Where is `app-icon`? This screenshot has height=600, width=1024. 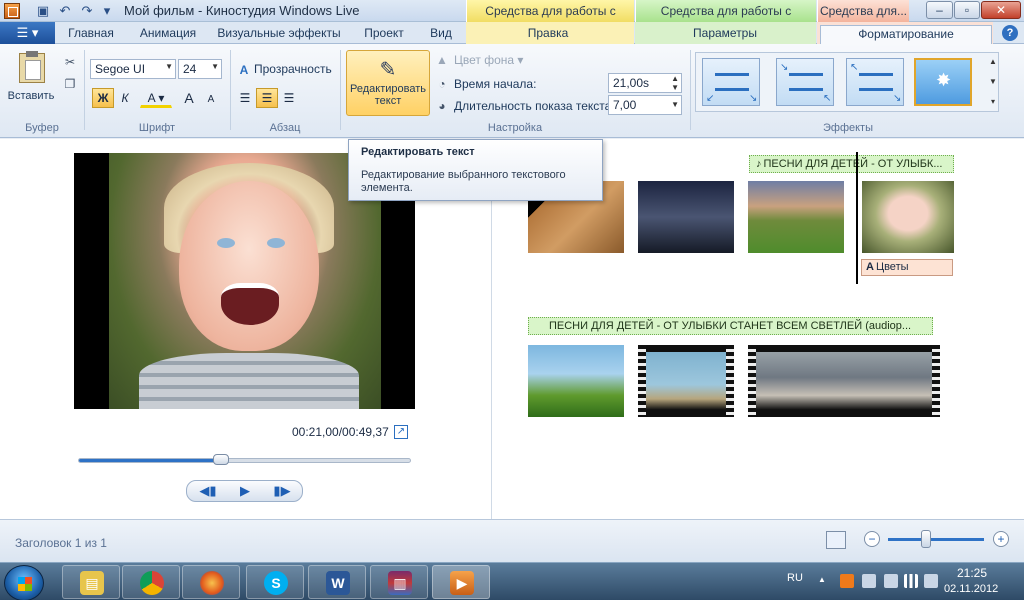
app-icon is located at coordinates (12, 11).